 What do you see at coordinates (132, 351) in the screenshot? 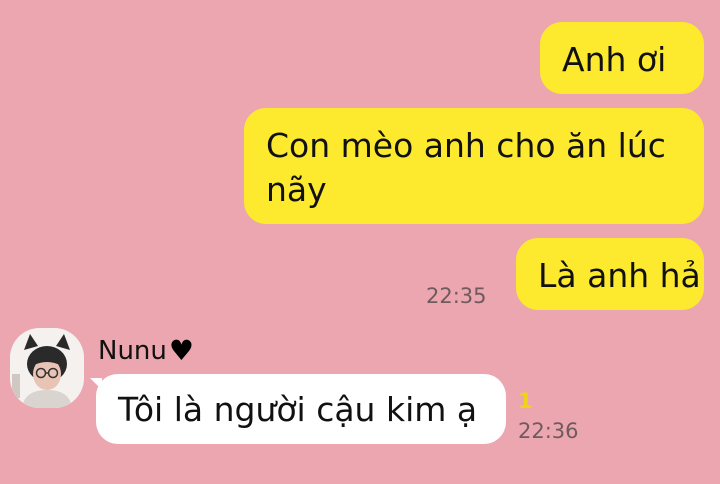
I see `sender-name-text: Nunu` at bounding box center [132, 351].